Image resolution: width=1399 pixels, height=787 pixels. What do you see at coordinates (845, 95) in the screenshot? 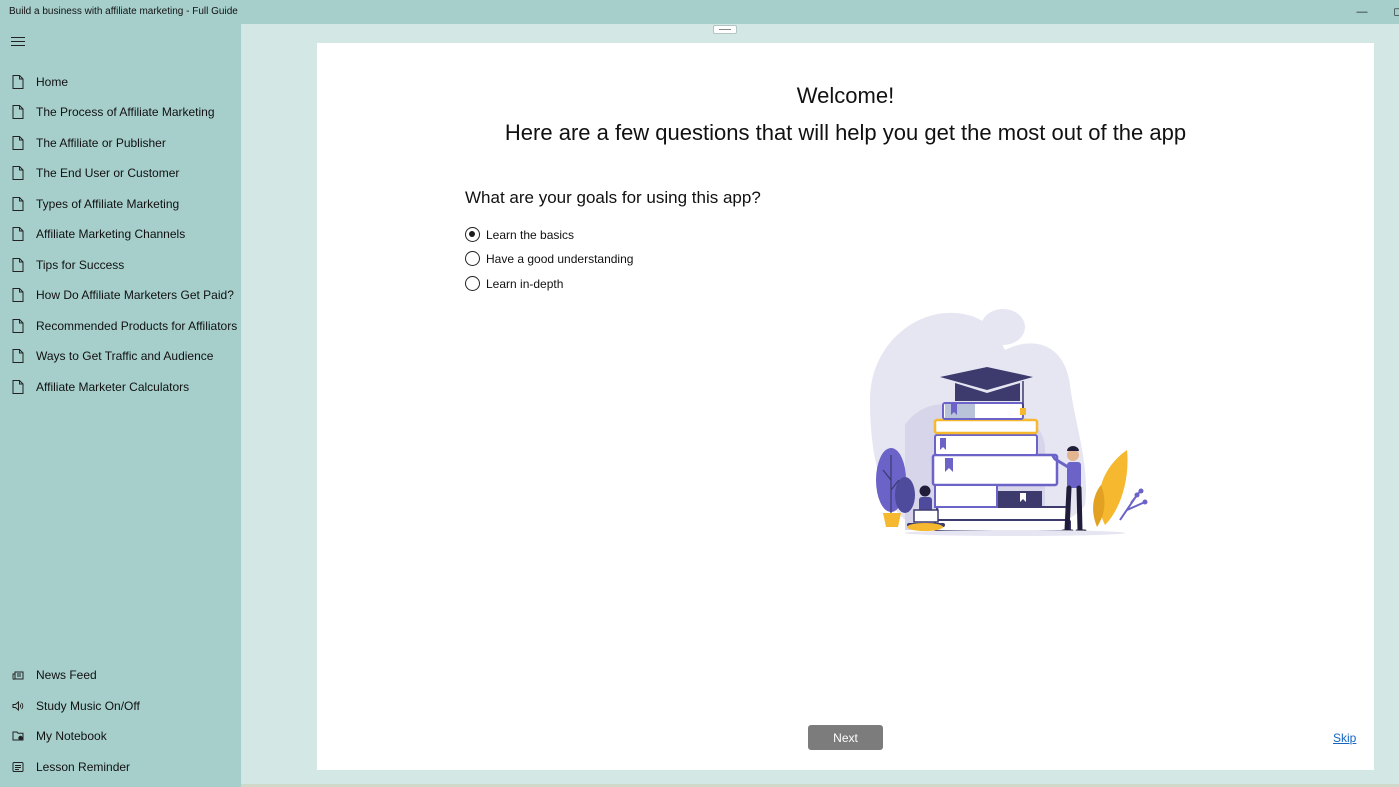
I see `welcome-heading: Welcome!` at bounding box center [845, 95].